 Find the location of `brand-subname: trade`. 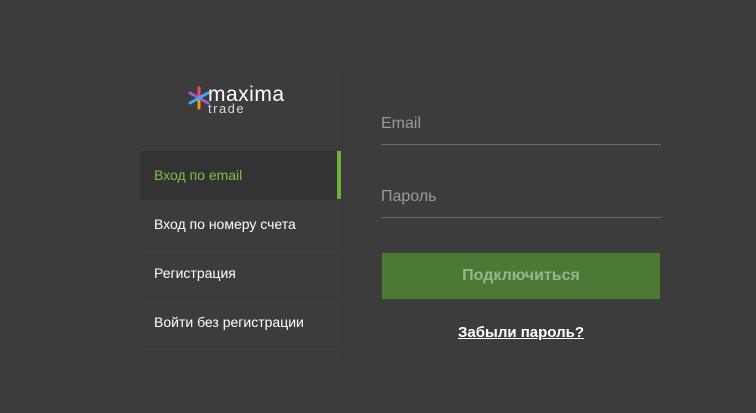

brand-subname: trade is located at coordinates (227, 108).